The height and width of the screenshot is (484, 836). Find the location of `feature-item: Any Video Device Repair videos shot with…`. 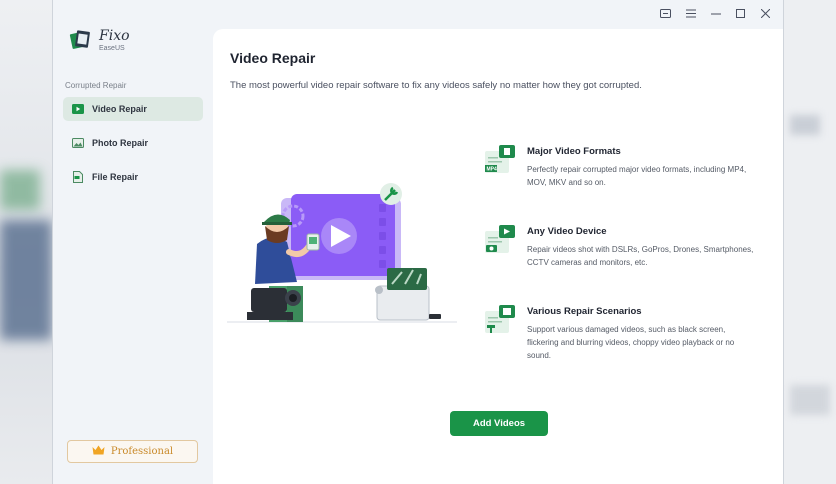

feature-item: Any Video Device Repair videos shot with… is located at coordinates (628, 263).